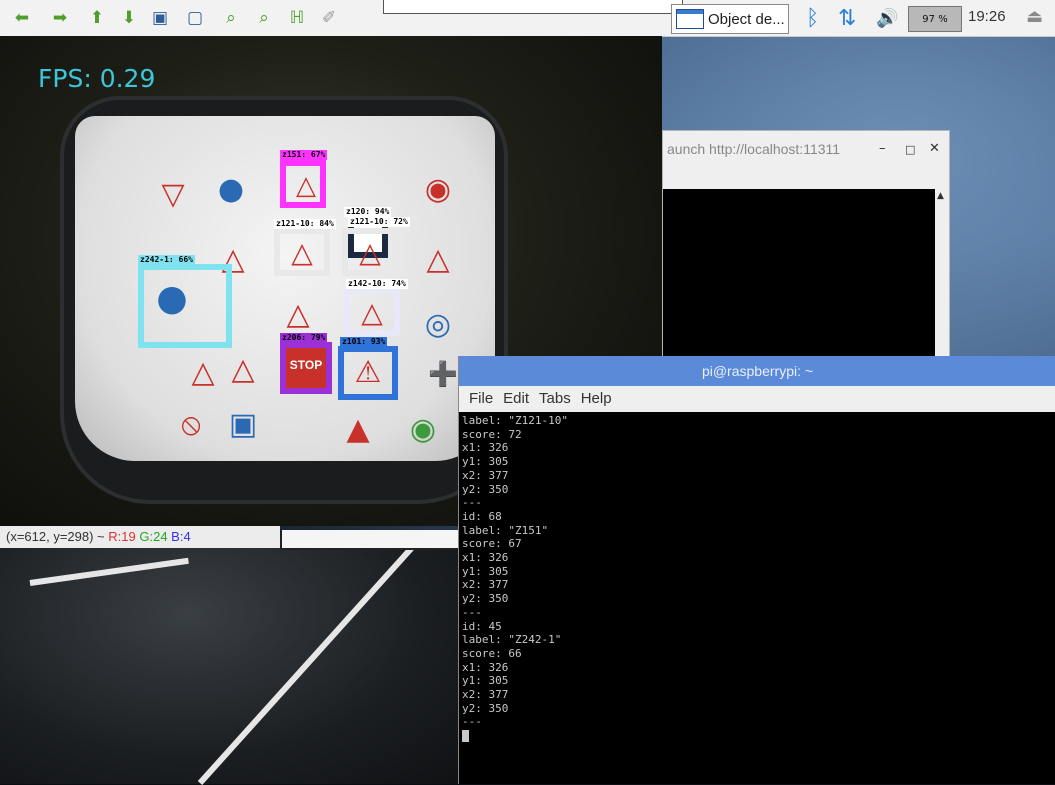  I want to click on terminal-line: label: "Z151", so click(505, 530).